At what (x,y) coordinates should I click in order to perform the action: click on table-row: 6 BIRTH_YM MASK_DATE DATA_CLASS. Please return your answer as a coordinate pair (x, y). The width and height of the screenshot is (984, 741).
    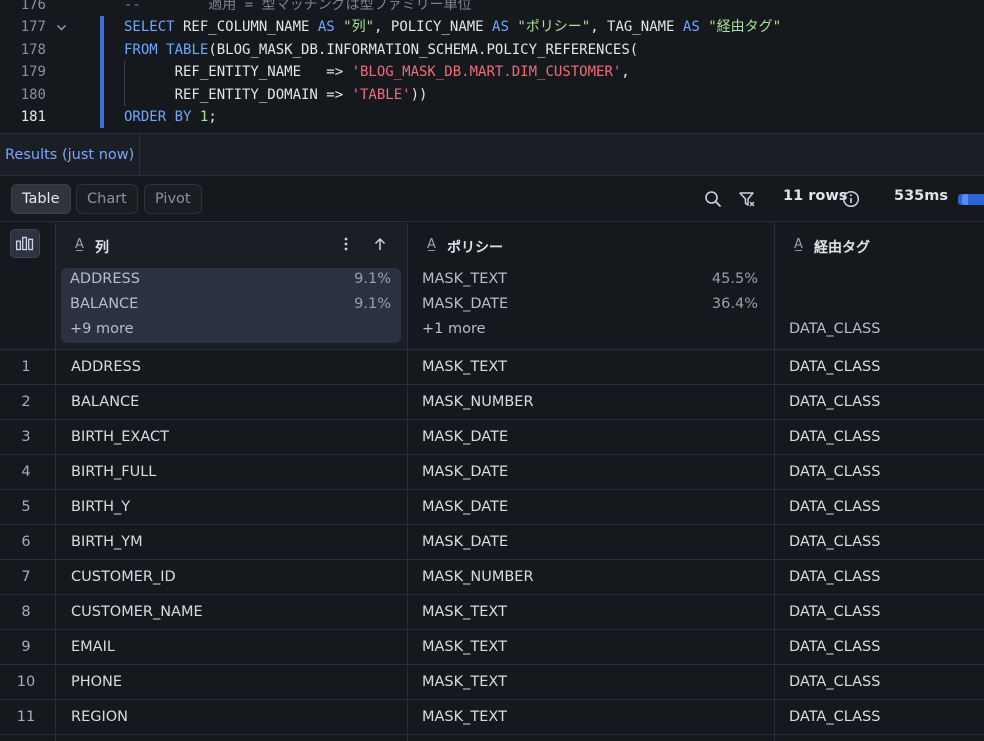
    Looking at the image, I should click on (492, 542).